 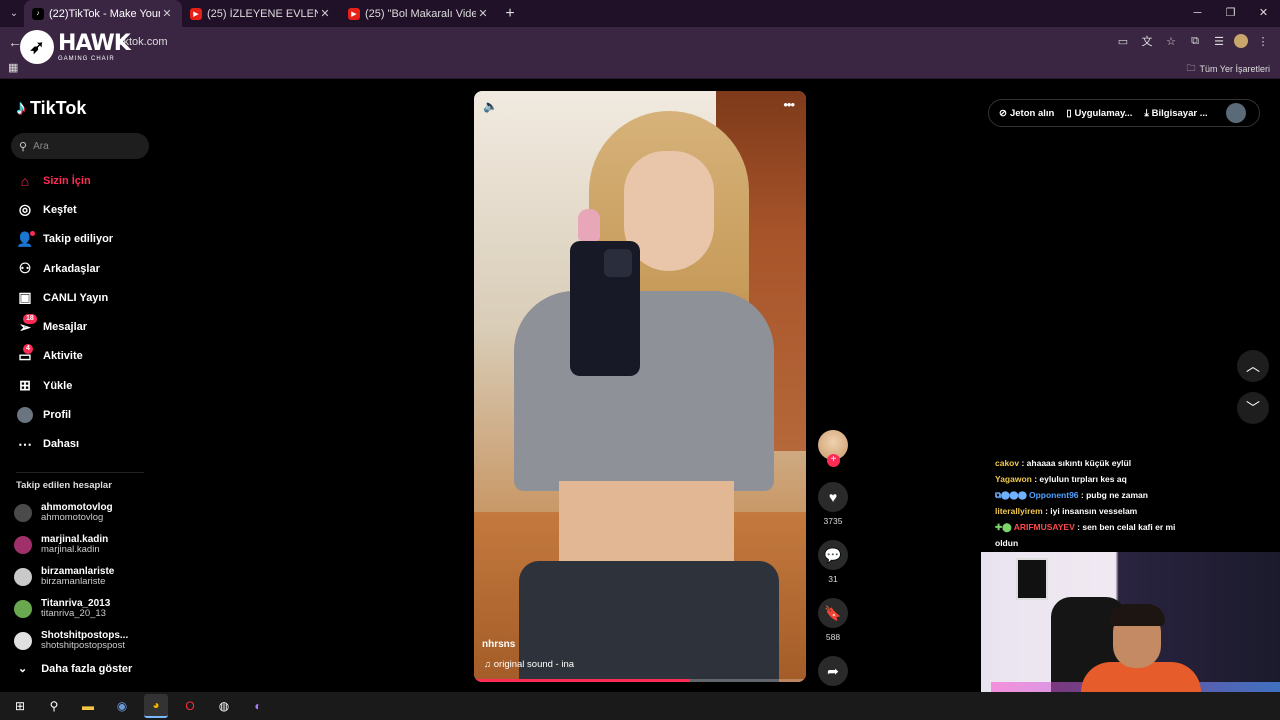 What do you see at coordinates (51, 108) in the screenshot?
I see `tiktok-logo: ♪ TikTok` at bounding box center [51, 108].